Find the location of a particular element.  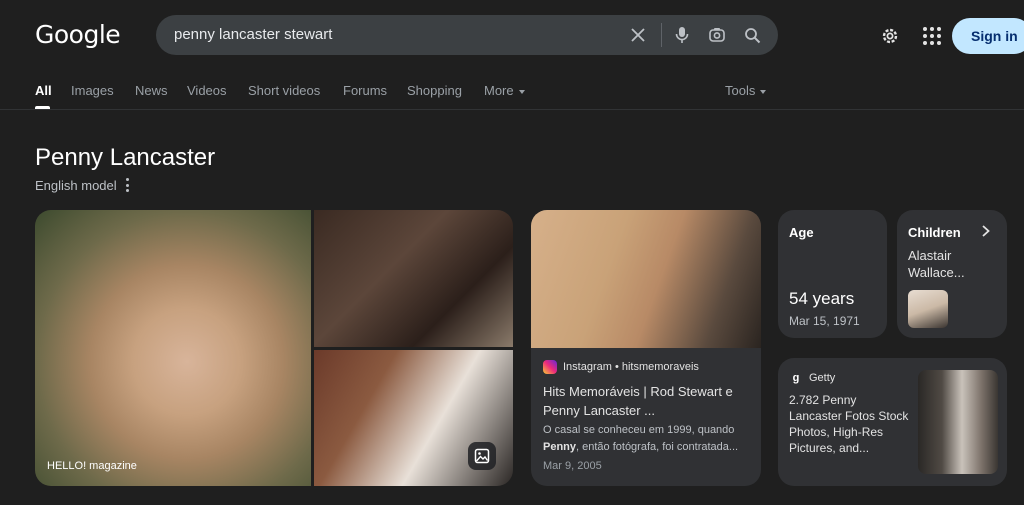

getty-source-label: Getty is located at coordinates (822, 378).